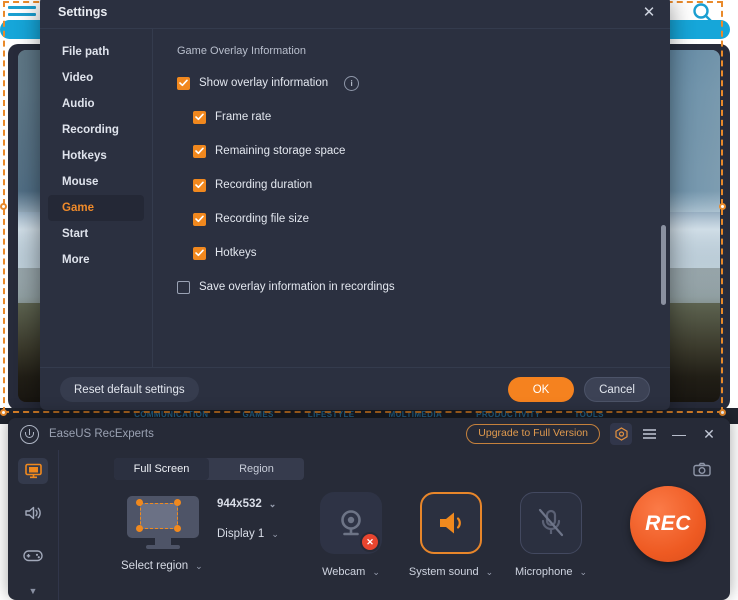 The width and height of the screenshot is (738, 600). Describe the element at coordinates (199, 117) in the screenshot. I see `checkbox-frame-rate` at that location.